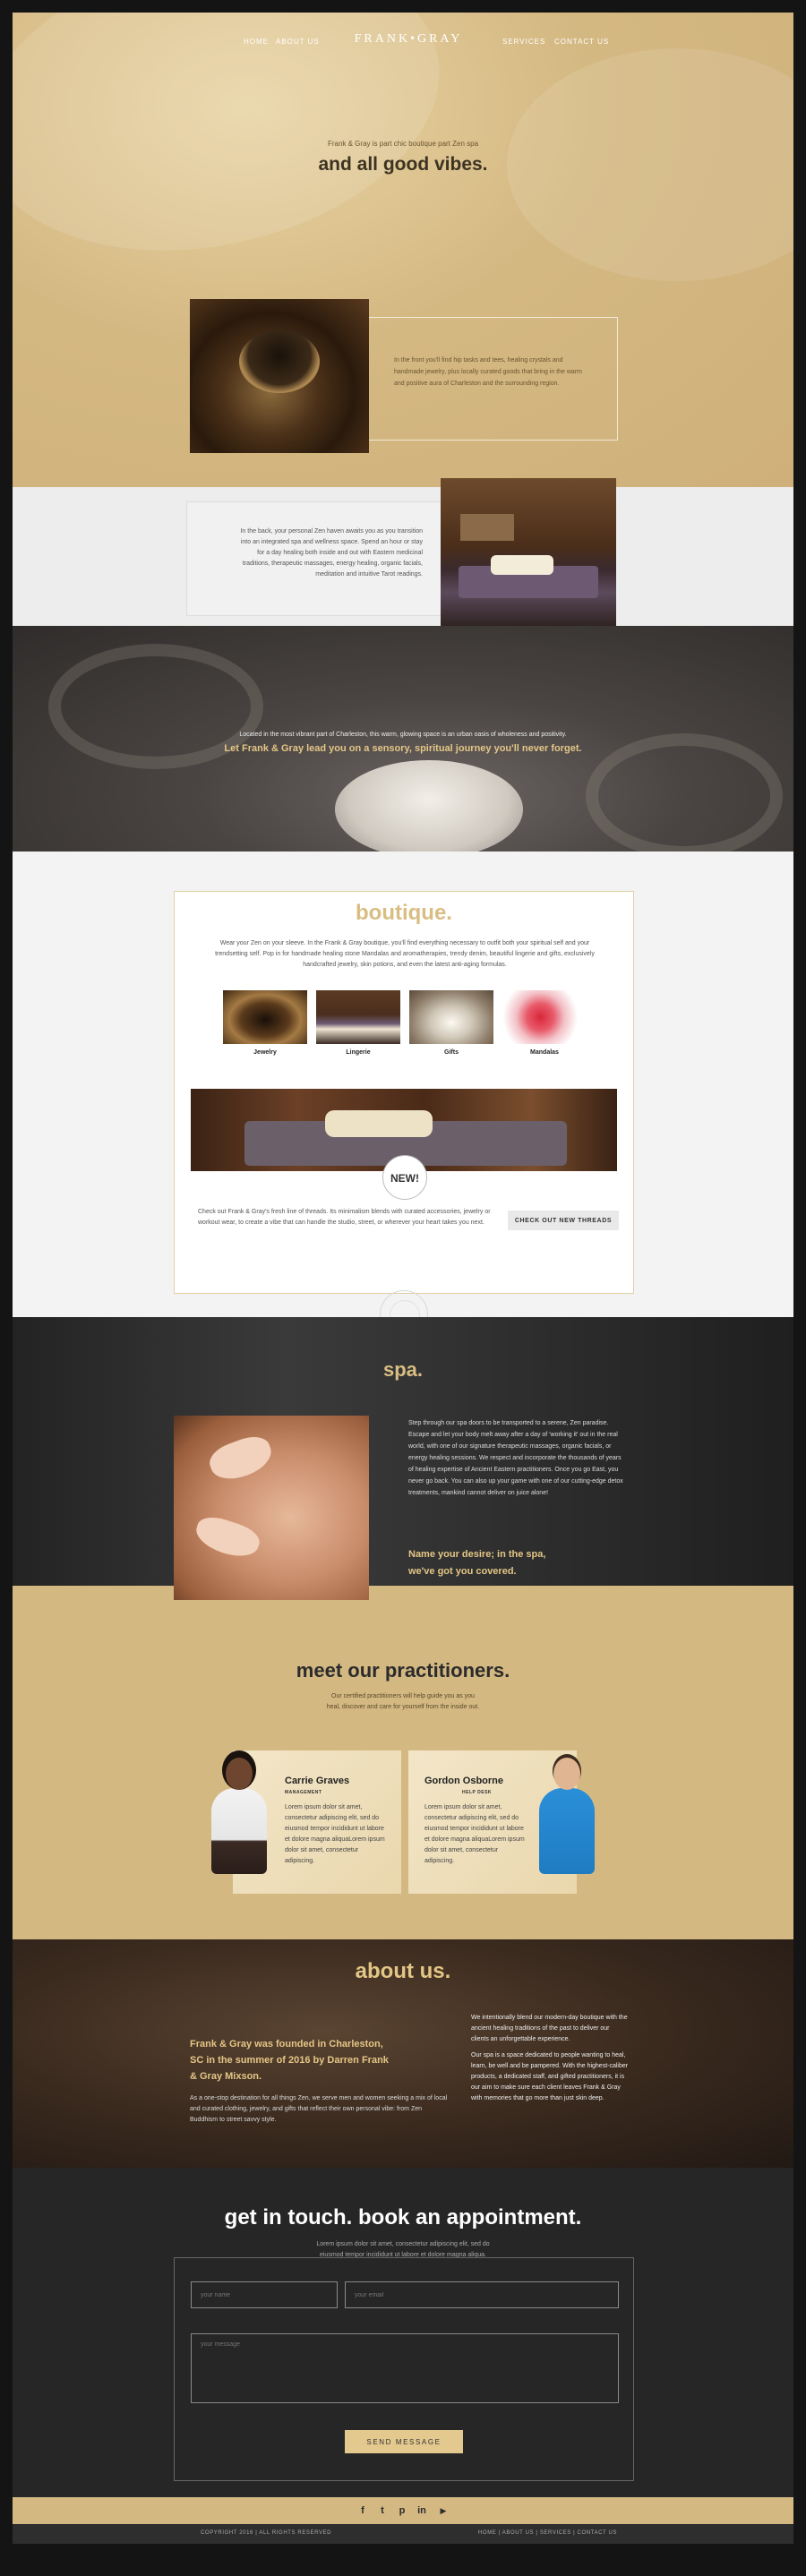 This screenshot has width=806, height=2576. Describe the element at coordinates (358, 1052) in the screenshot. I see `lingerie-label: Lingerie` at that location.